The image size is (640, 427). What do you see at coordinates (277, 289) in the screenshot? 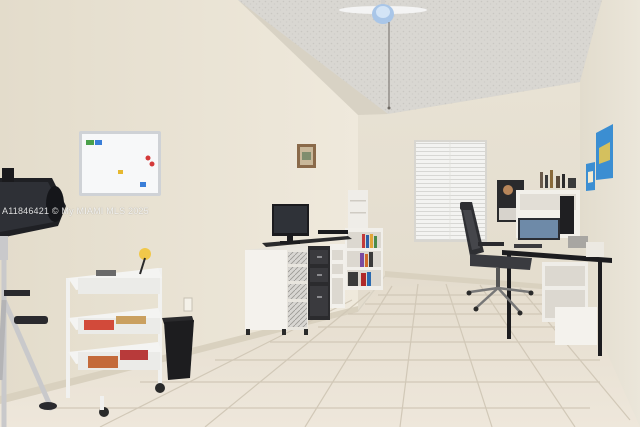
I see `white-file-cabinet` at bounding box center [277, 289].